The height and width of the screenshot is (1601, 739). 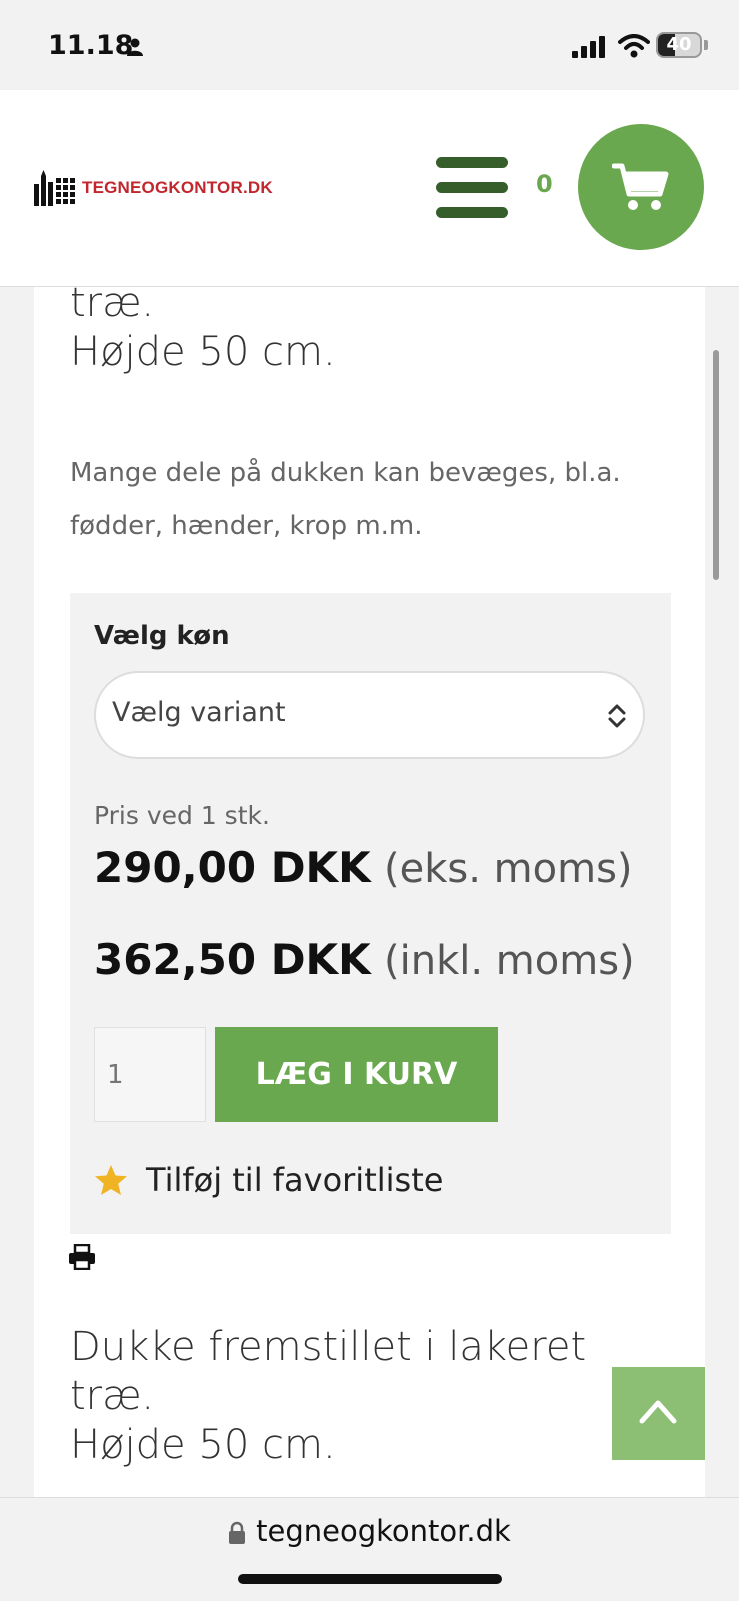 I want to click on price-inc-amount: 362,50 DKK, so click(x=232, y=959).